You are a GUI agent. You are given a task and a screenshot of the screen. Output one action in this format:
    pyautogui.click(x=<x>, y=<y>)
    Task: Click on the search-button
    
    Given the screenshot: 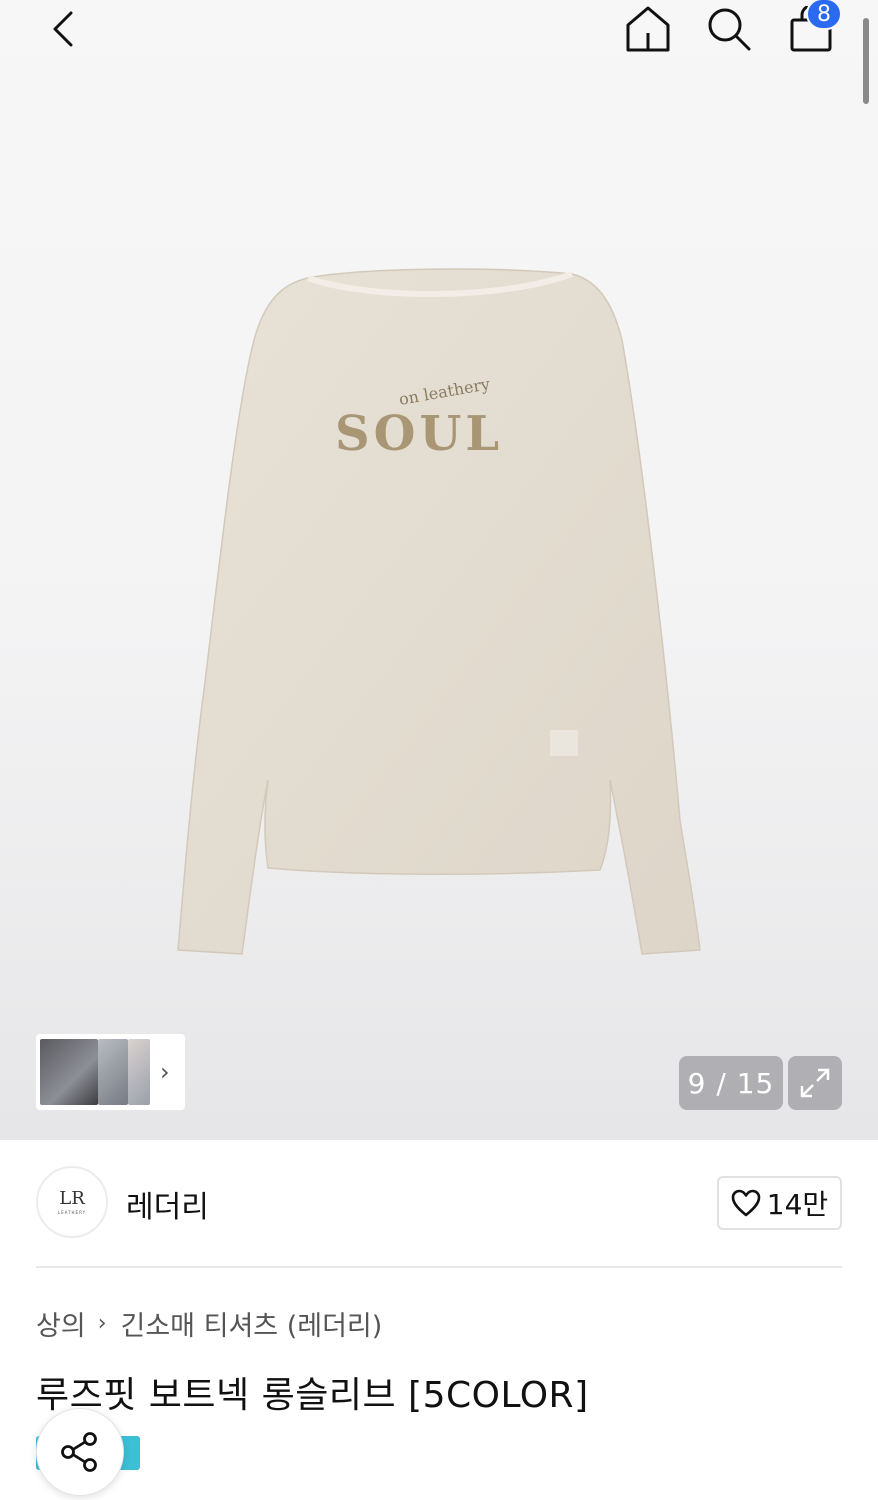 What is the action you would take?
    pyautogui.click(x=729, y=29)
    